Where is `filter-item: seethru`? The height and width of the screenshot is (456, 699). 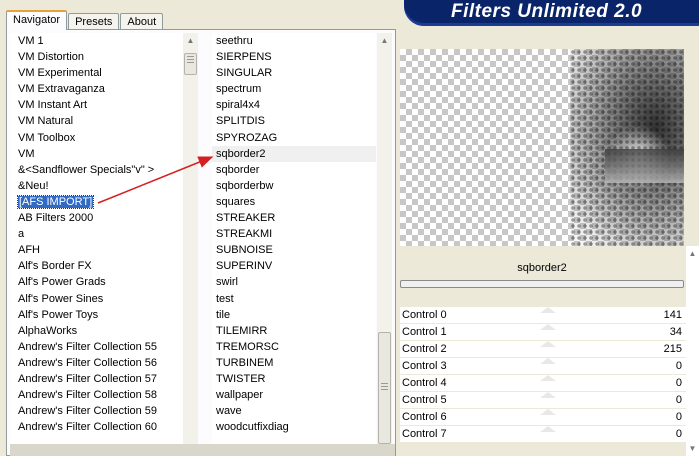 filter-item: seethru is located at coordinates (294, 41).